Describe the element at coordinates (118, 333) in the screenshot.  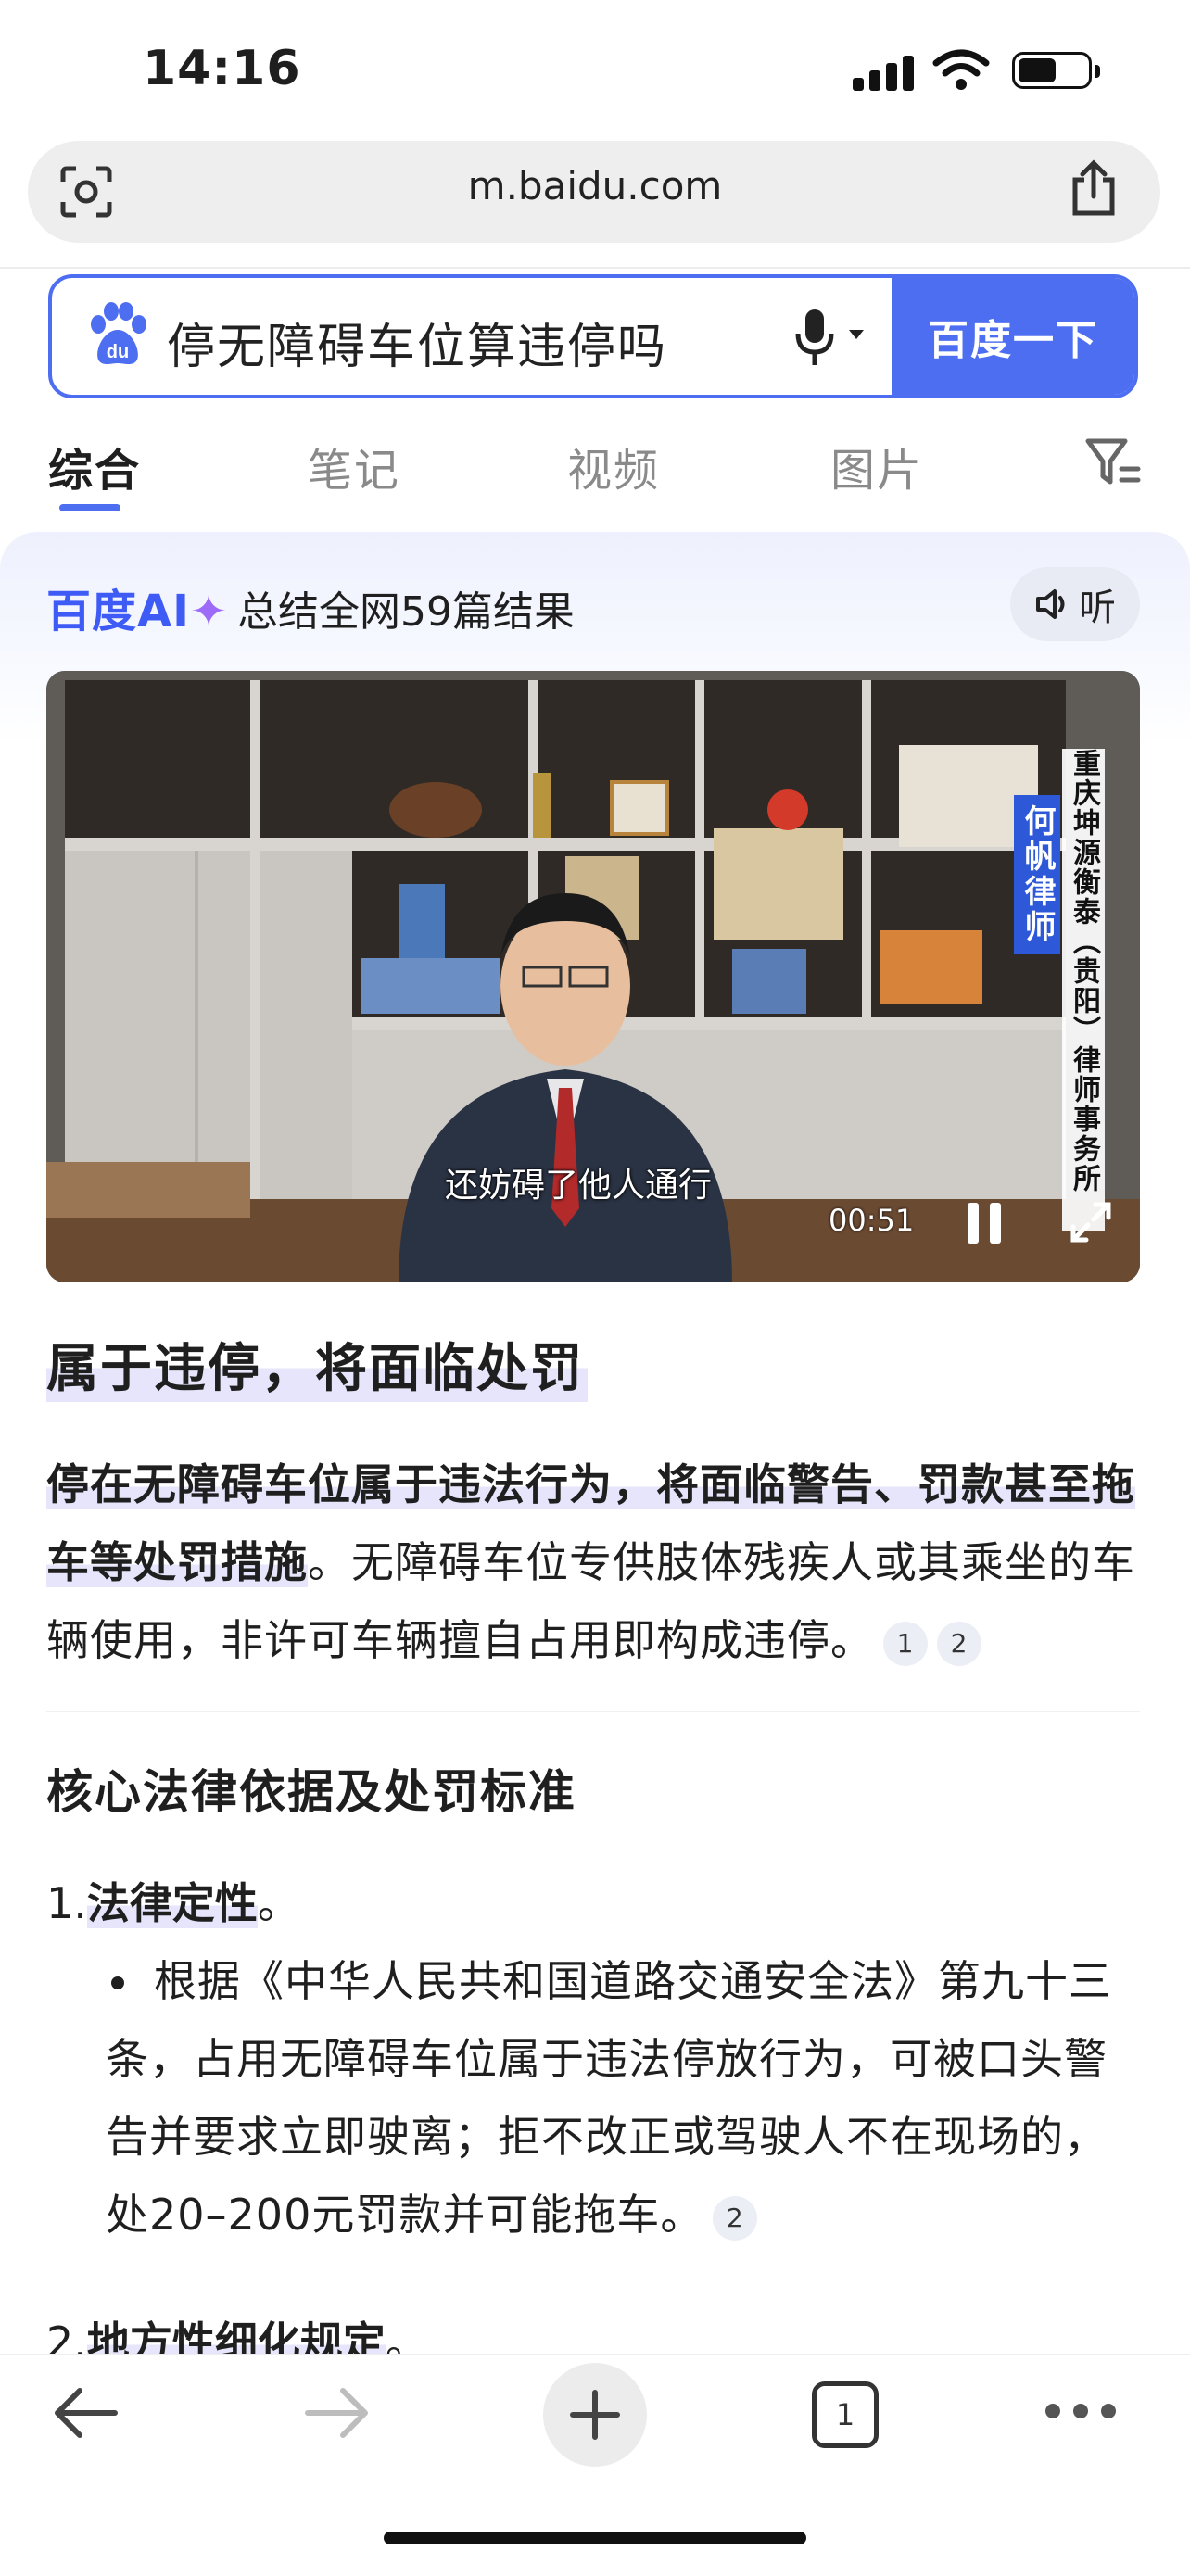
I see `baidu-paw-logo-icon: du` at that location.